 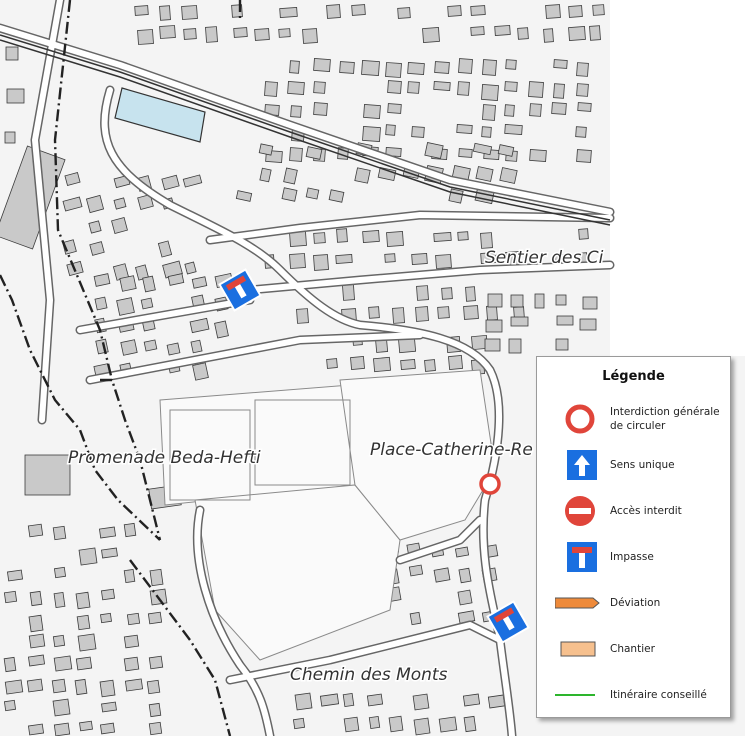 I want to click on closure-circle-icon, so click(x=490, y=484).